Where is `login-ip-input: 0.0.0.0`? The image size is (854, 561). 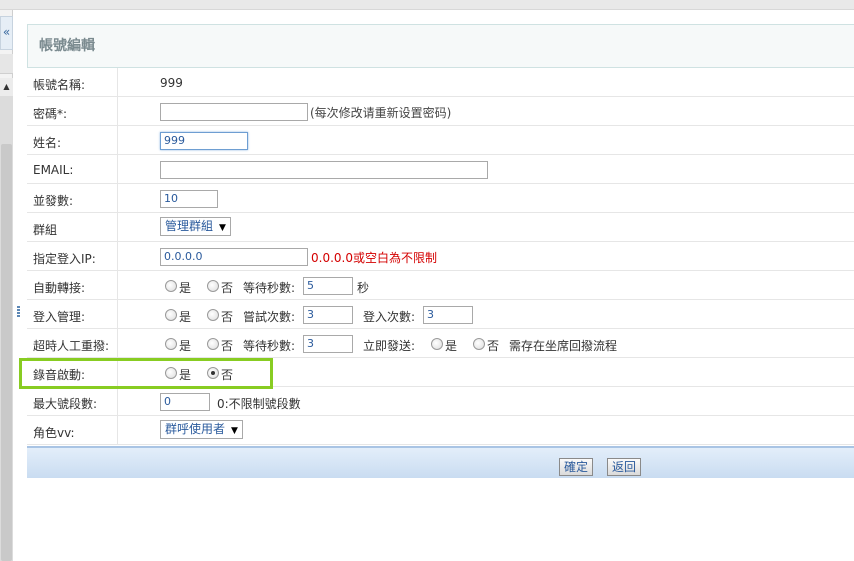
login-ip-input: 0.0.0.0 is located at coordinates (234, 257).